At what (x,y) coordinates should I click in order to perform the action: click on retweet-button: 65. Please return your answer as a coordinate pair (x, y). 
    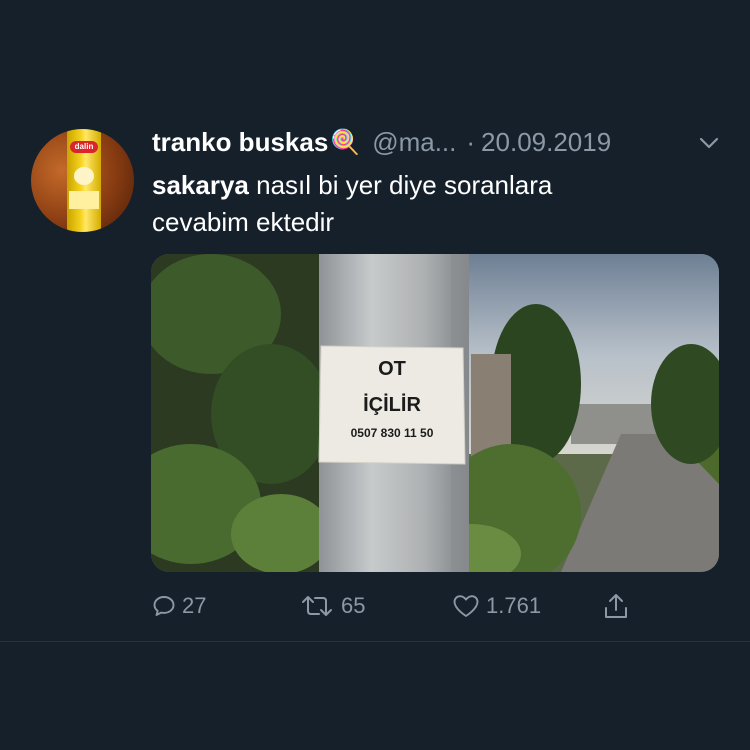
    Looking at the image, I should click on (332, 606).